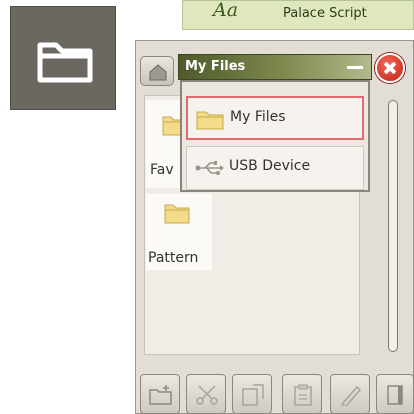  Describe the element at coordinates (325, 13) in the screenshot. I see `font-name: Palace Script` at that location.